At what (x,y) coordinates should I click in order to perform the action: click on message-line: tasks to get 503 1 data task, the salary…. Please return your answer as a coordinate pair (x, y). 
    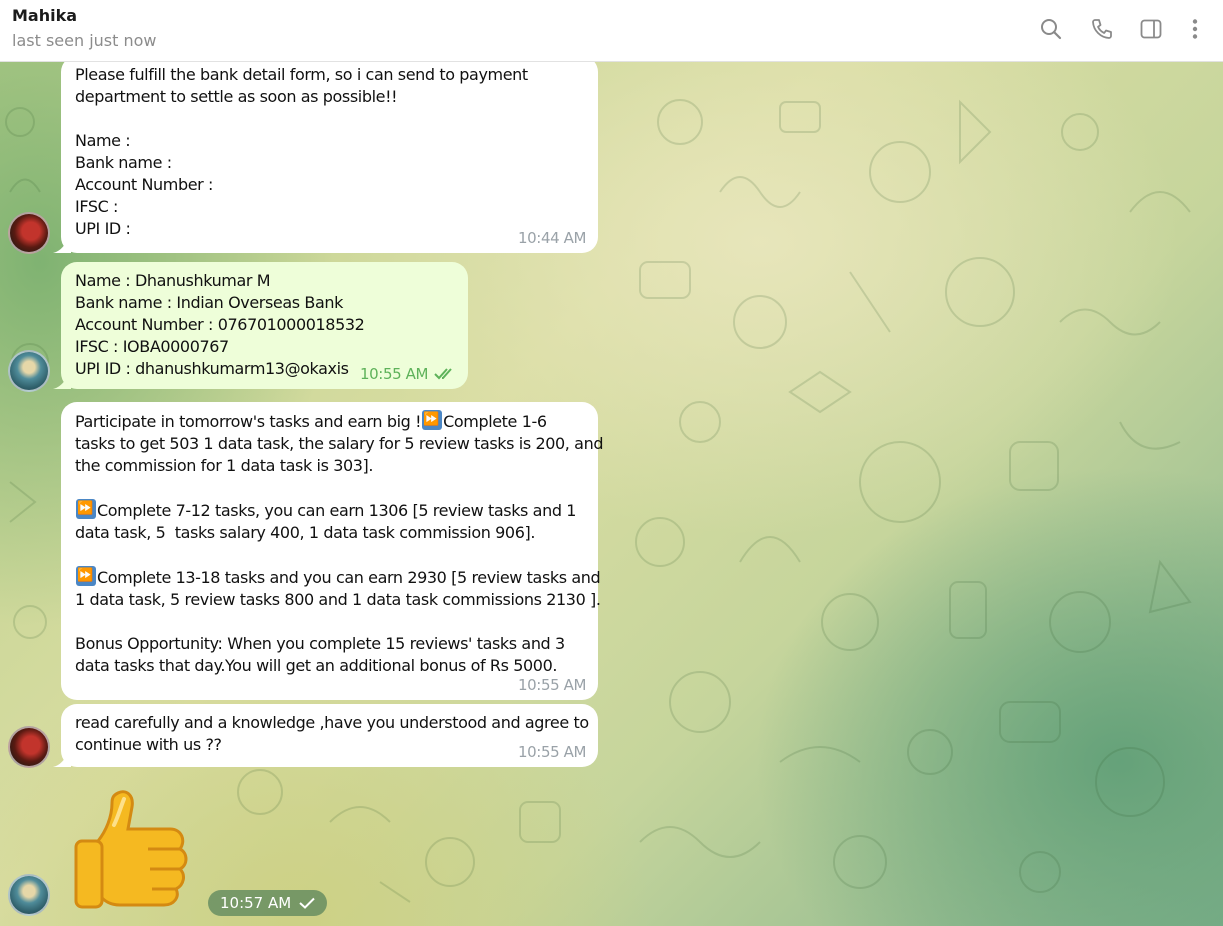
    Looking at the image, I should click on (339, 443).